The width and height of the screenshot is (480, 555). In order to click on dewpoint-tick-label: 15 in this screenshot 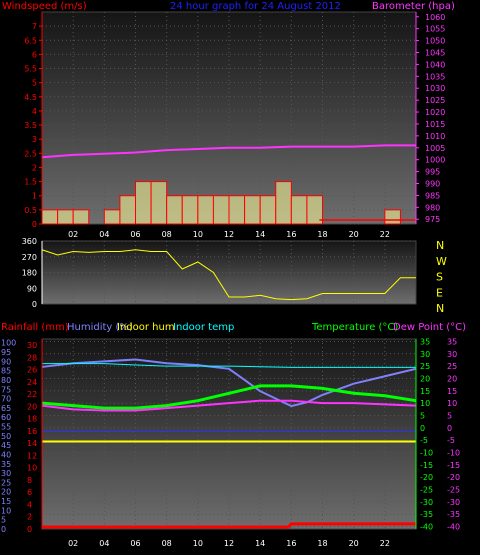, I will do `click(452, 391)`.